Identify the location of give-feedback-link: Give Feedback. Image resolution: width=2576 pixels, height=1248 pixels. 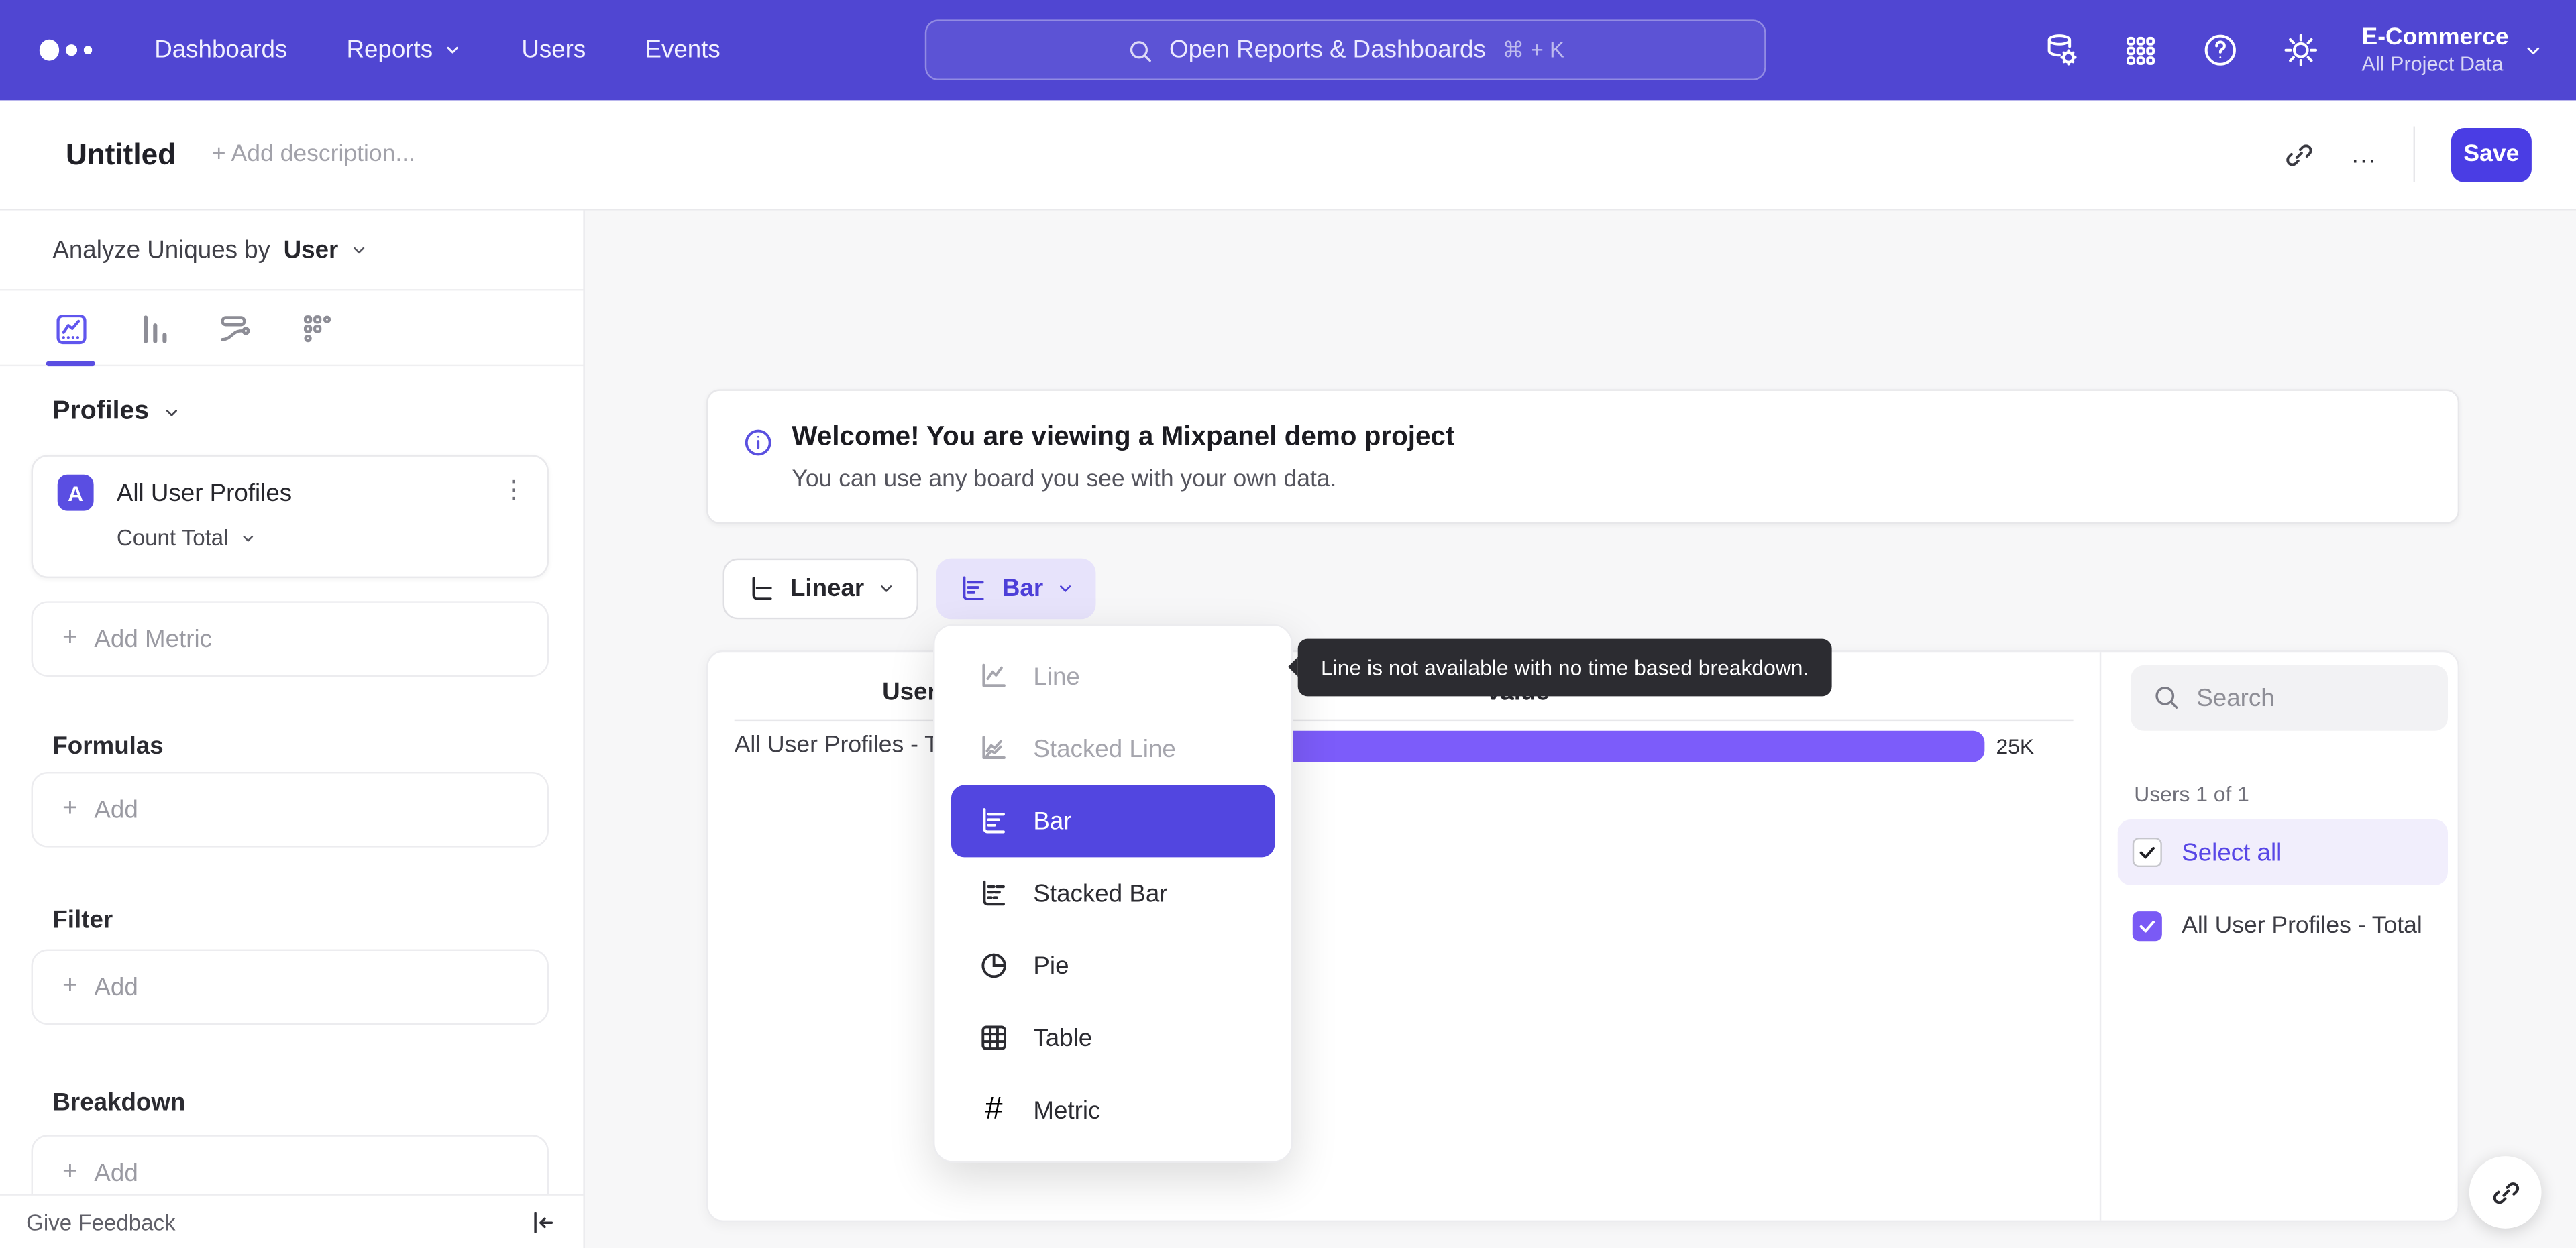
(100, 1222).